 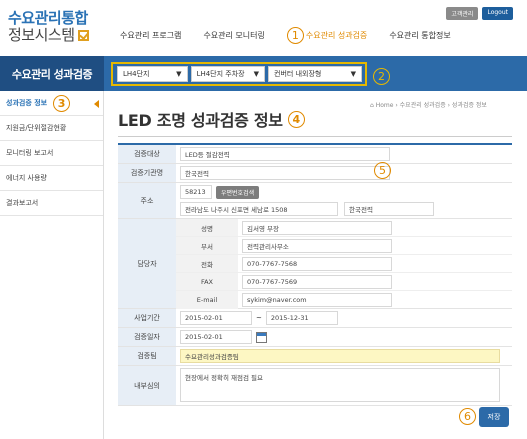 What do you see at coordinates (317, 245) in the screenshot?
I see `contact-dept-field: 전력관리사무소` at bounding box center [317, 245].